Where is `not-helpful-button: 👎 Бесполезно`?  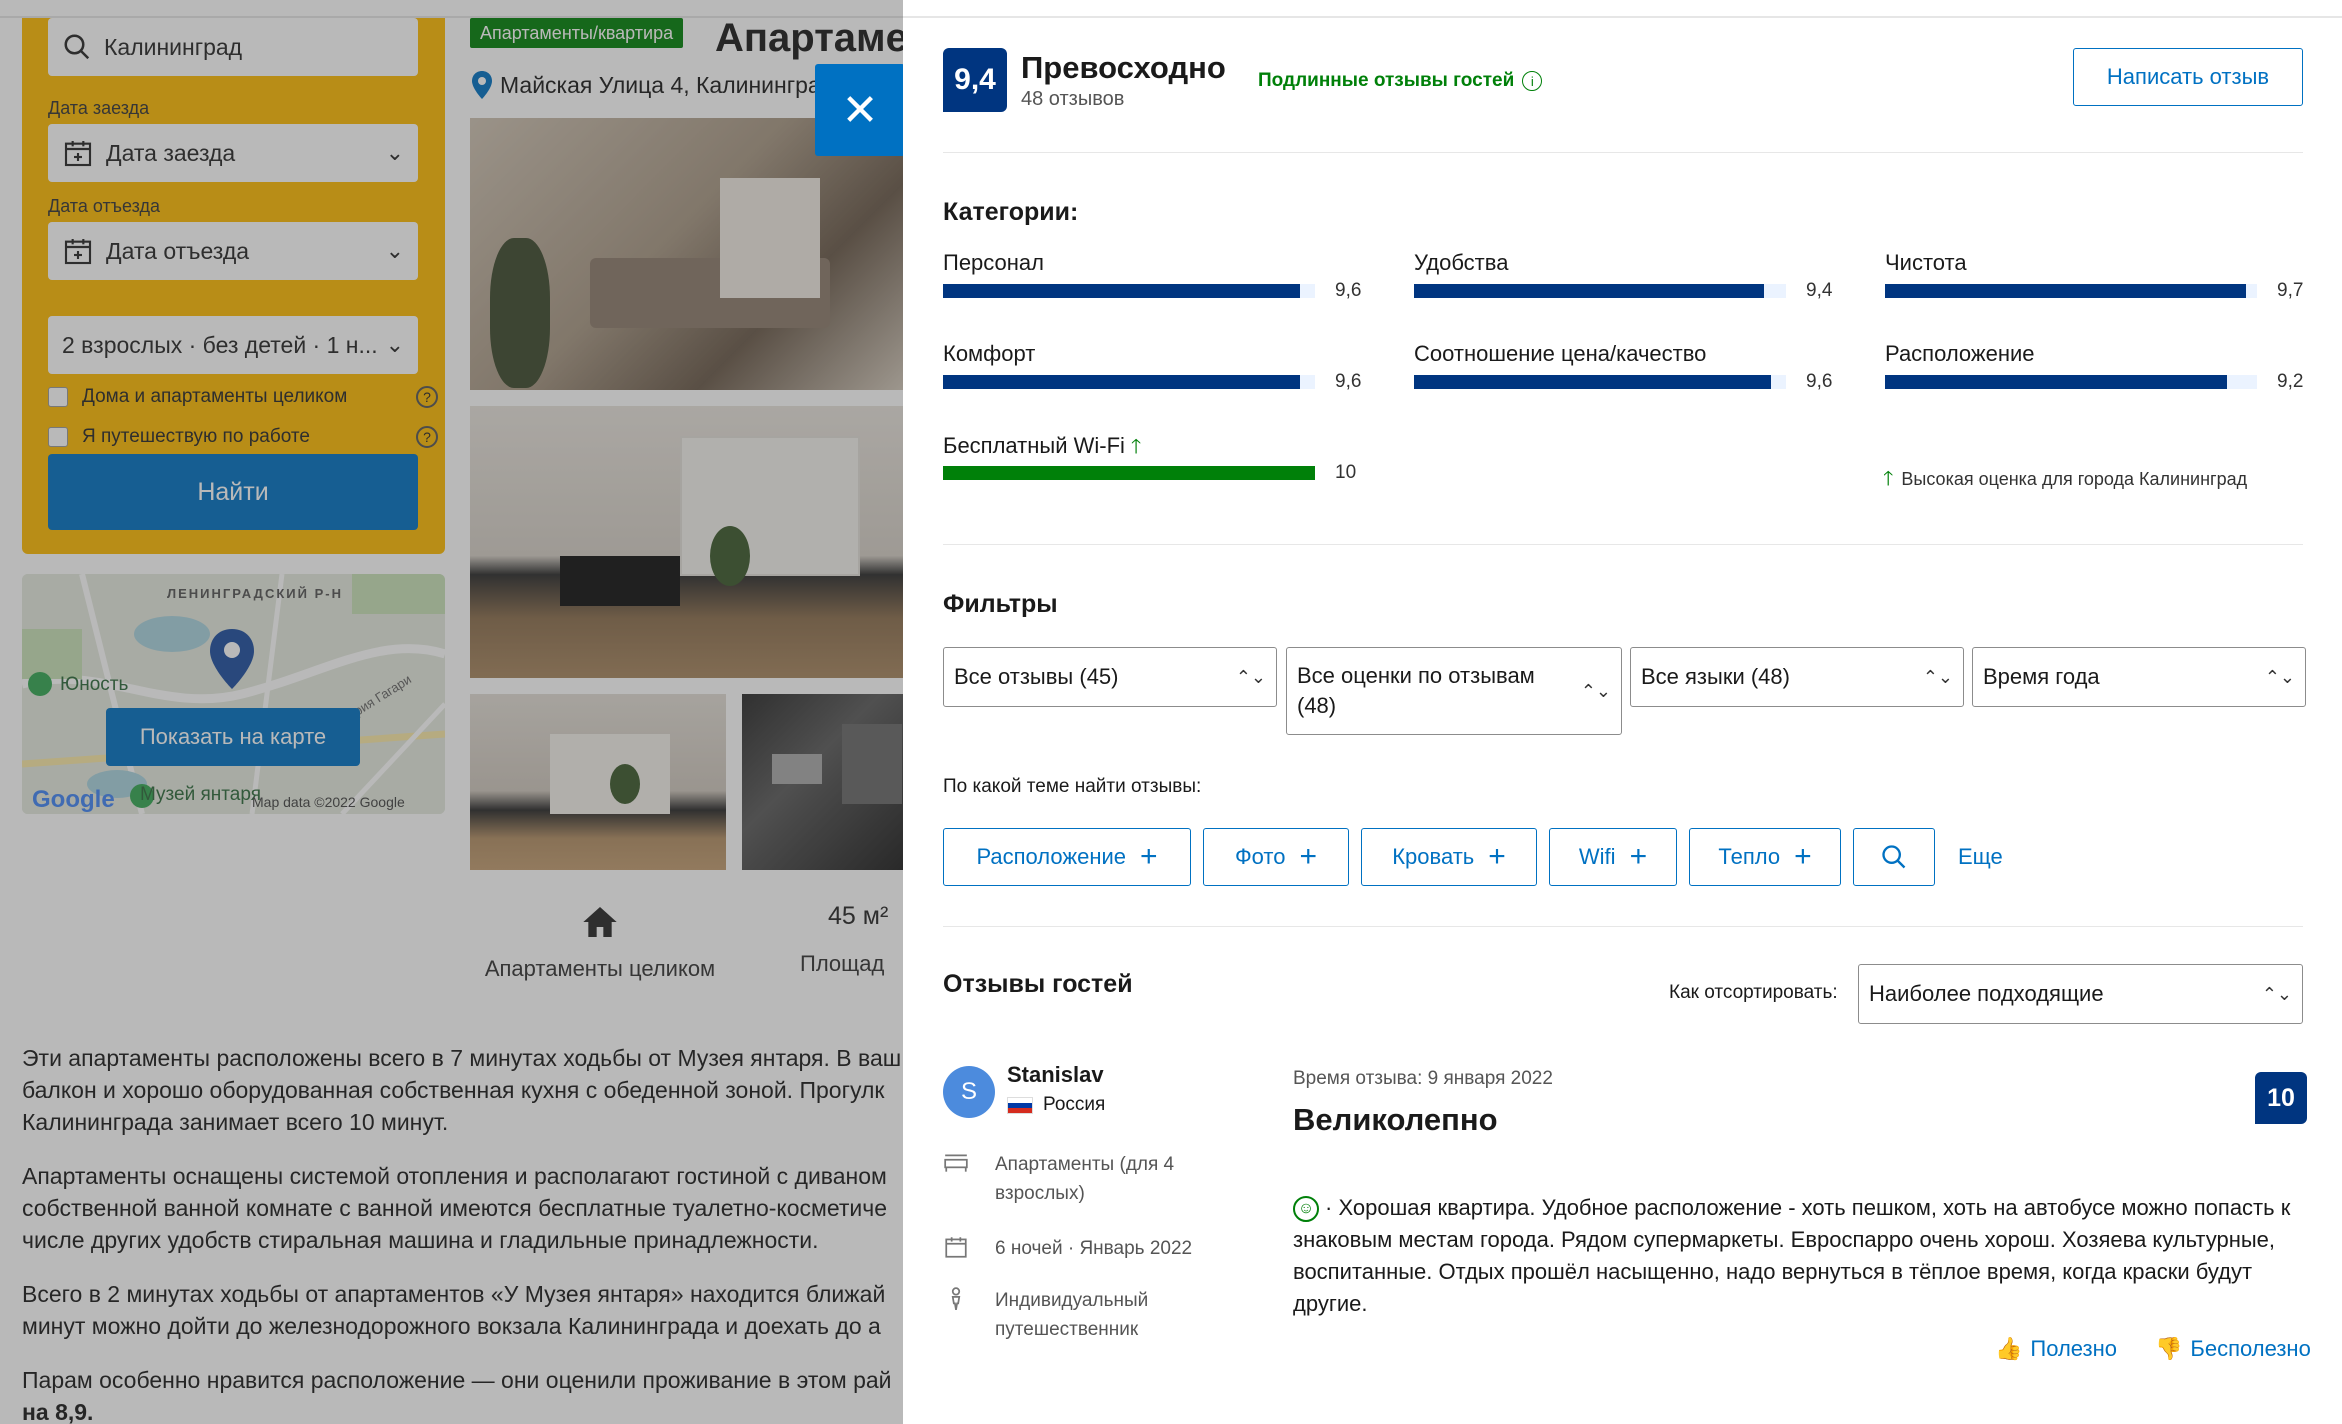 not-helpful-button: 👎 Бесполезно is located at coordinates (2233, 1349).